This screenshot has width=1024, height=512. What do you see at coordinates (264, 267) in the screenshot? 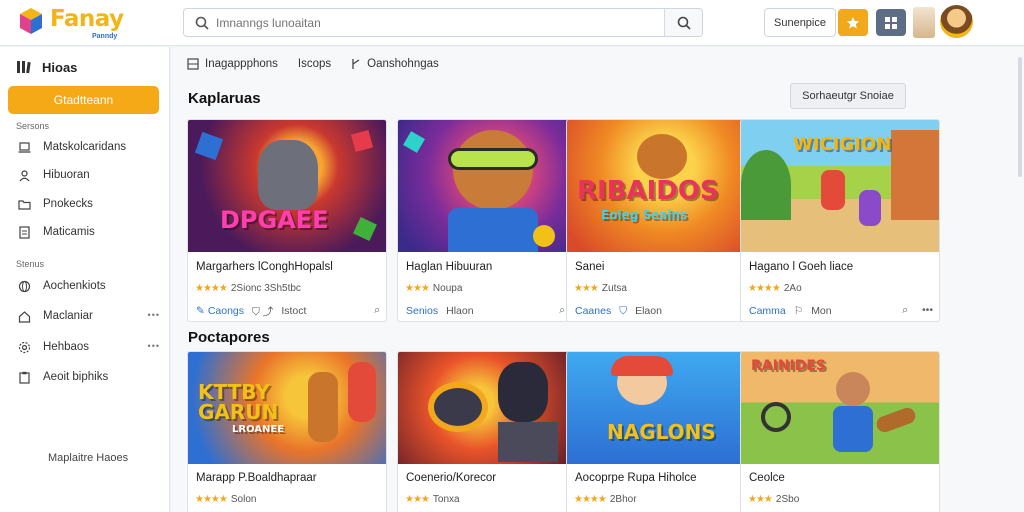
I see `game-title: Margarhers lConghHopalsl` at bounding box center [264, 267].